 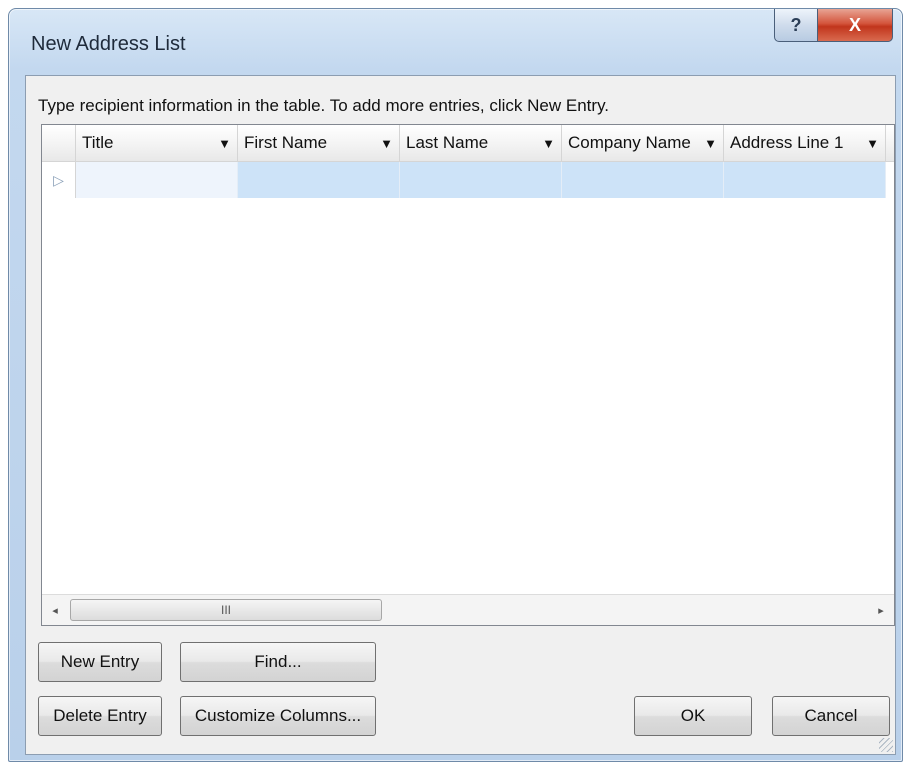 I want to click on column-header-first-name: First Name ▼, so click(x=319, y=143).